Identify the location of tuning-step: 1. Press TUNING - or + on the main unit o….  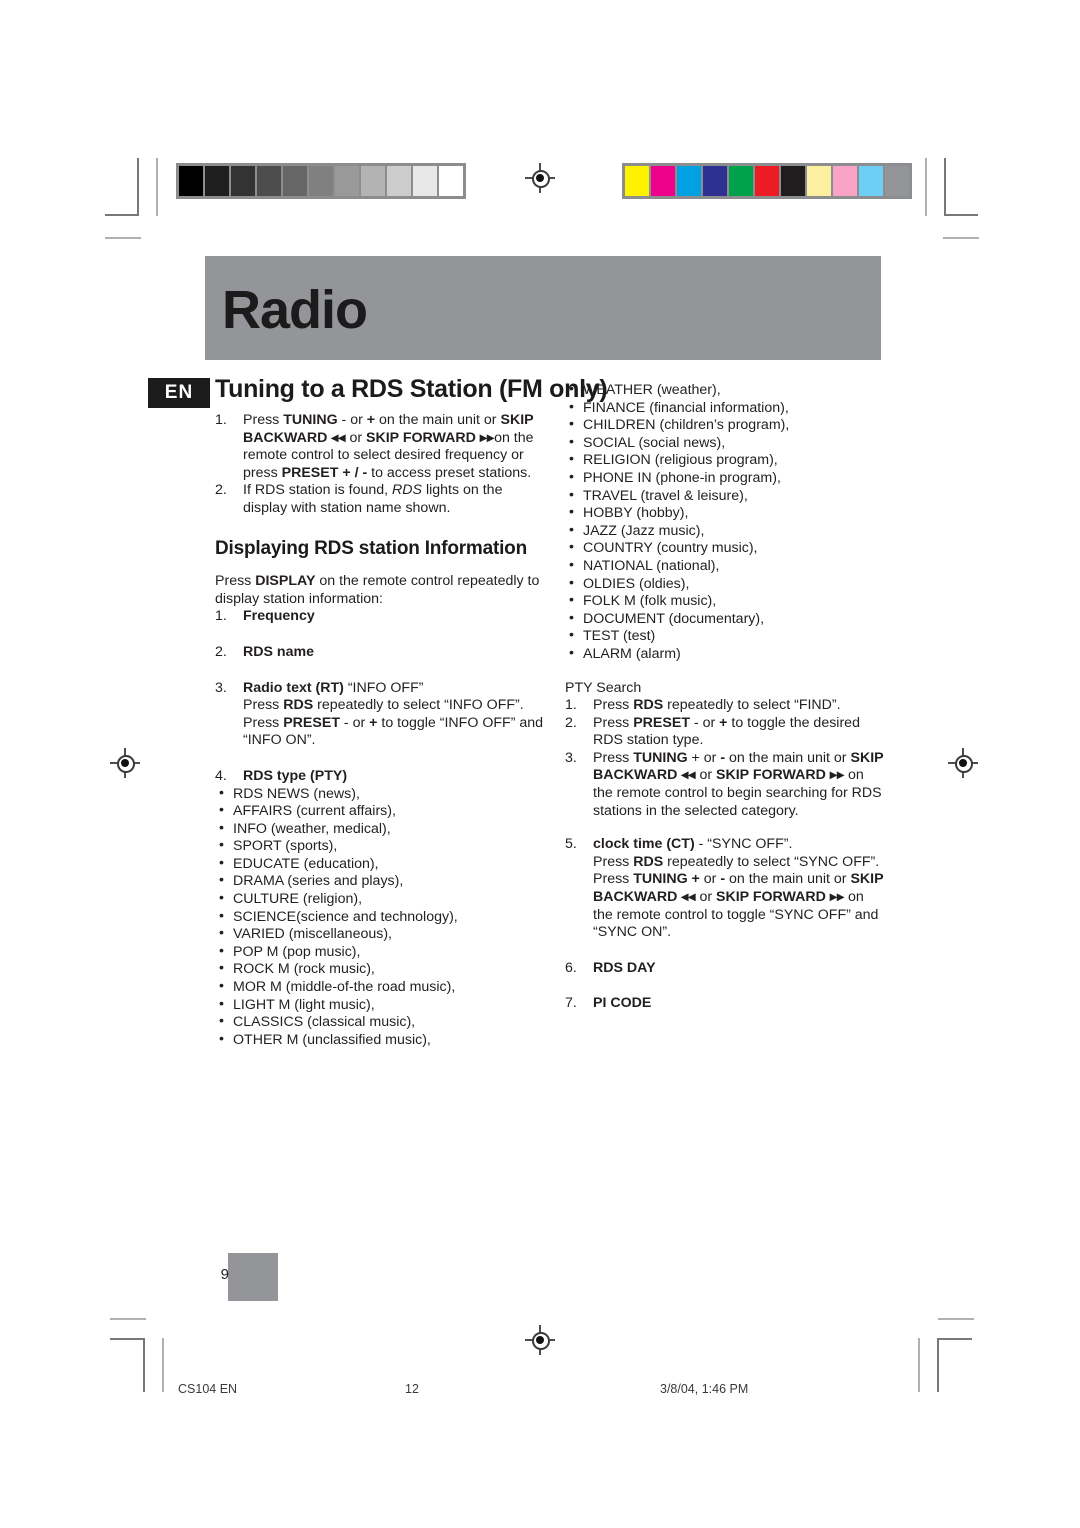
(380, 447).